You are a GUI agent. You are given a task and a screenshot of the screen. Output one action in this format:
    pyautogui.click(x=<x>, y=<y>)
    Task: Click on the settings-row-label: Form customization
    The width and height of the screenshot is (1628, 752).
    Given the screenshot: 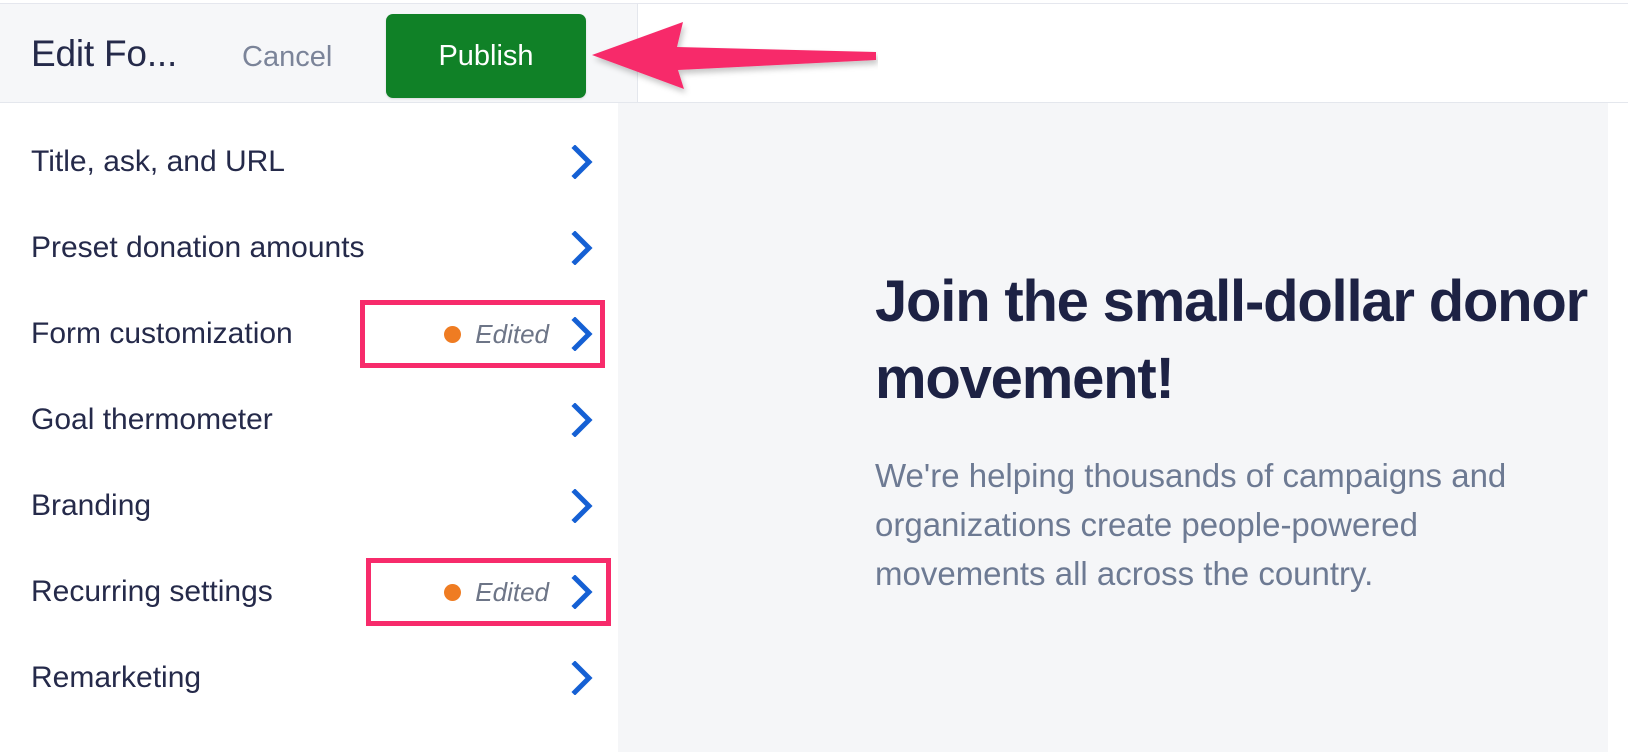 What is the action you would take?
    pyautogui.click(x=162, y=333)
    